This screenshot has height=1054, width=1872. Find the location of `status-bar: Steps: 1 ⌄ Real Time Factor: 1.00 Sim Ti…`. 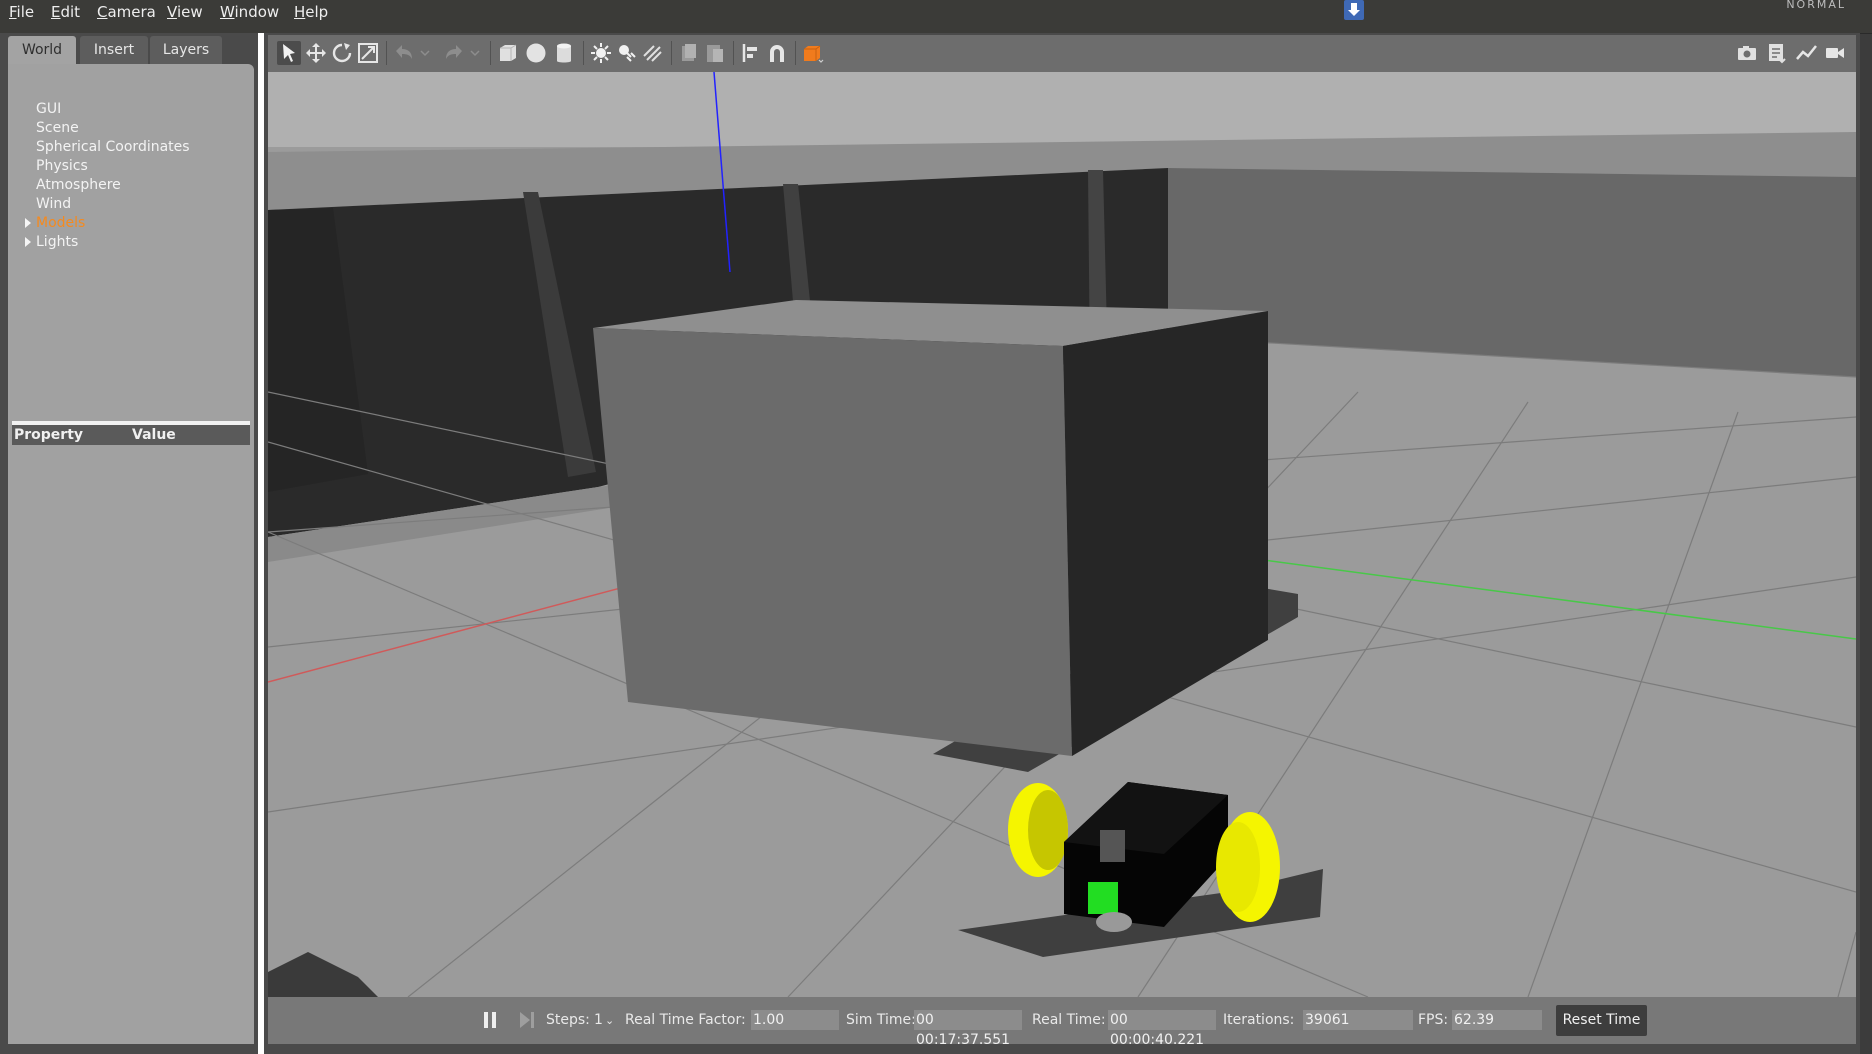

status-bar: Steps: 1 ⌄ Real Time Factor: 1.00 Sim Ti… is located at coordinates (1062, 1022).